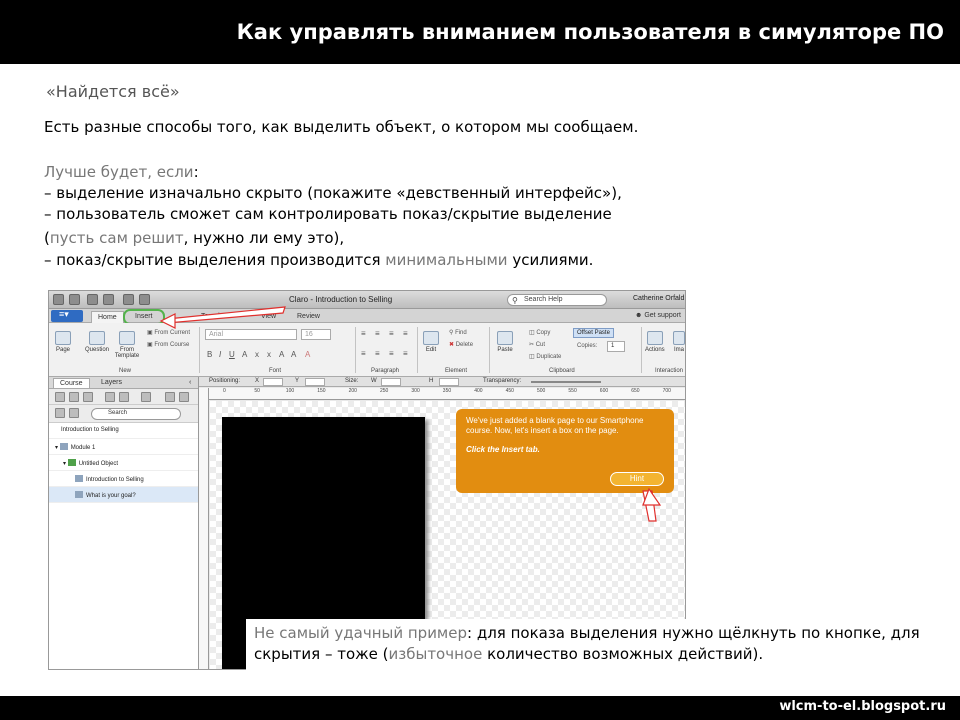  I want to click on better-colon: :, so click(196, 172).